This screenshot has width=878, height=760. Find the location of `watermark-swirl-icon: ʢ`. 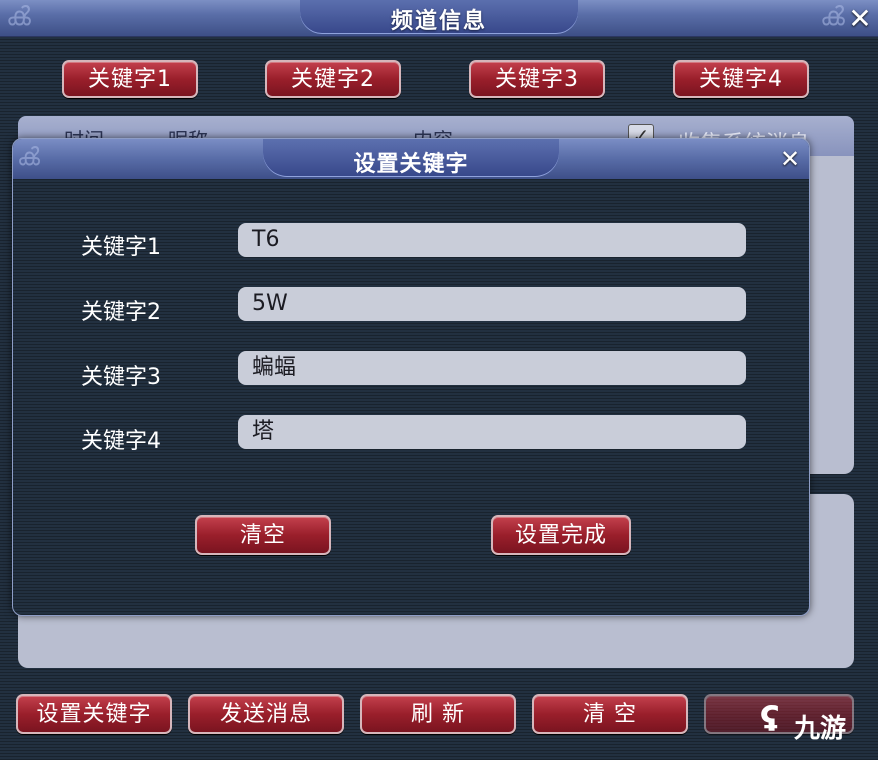

watermark-swirl-icon: ʢ is located at coordinates (770, 720).